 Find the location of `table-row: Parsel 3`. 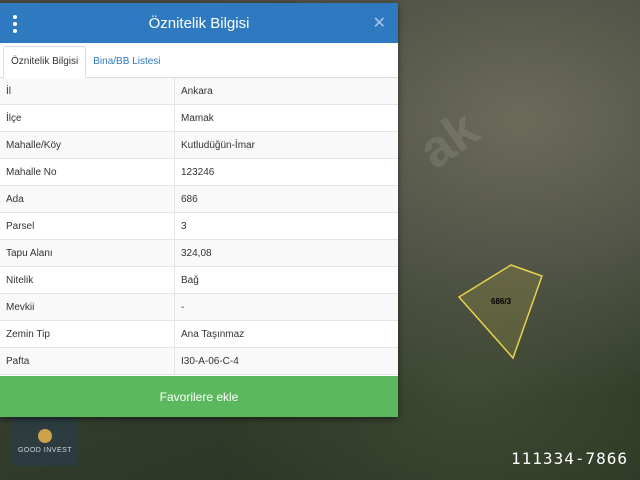

table-row: Parsel 3 is located at coordinates (199, 226).